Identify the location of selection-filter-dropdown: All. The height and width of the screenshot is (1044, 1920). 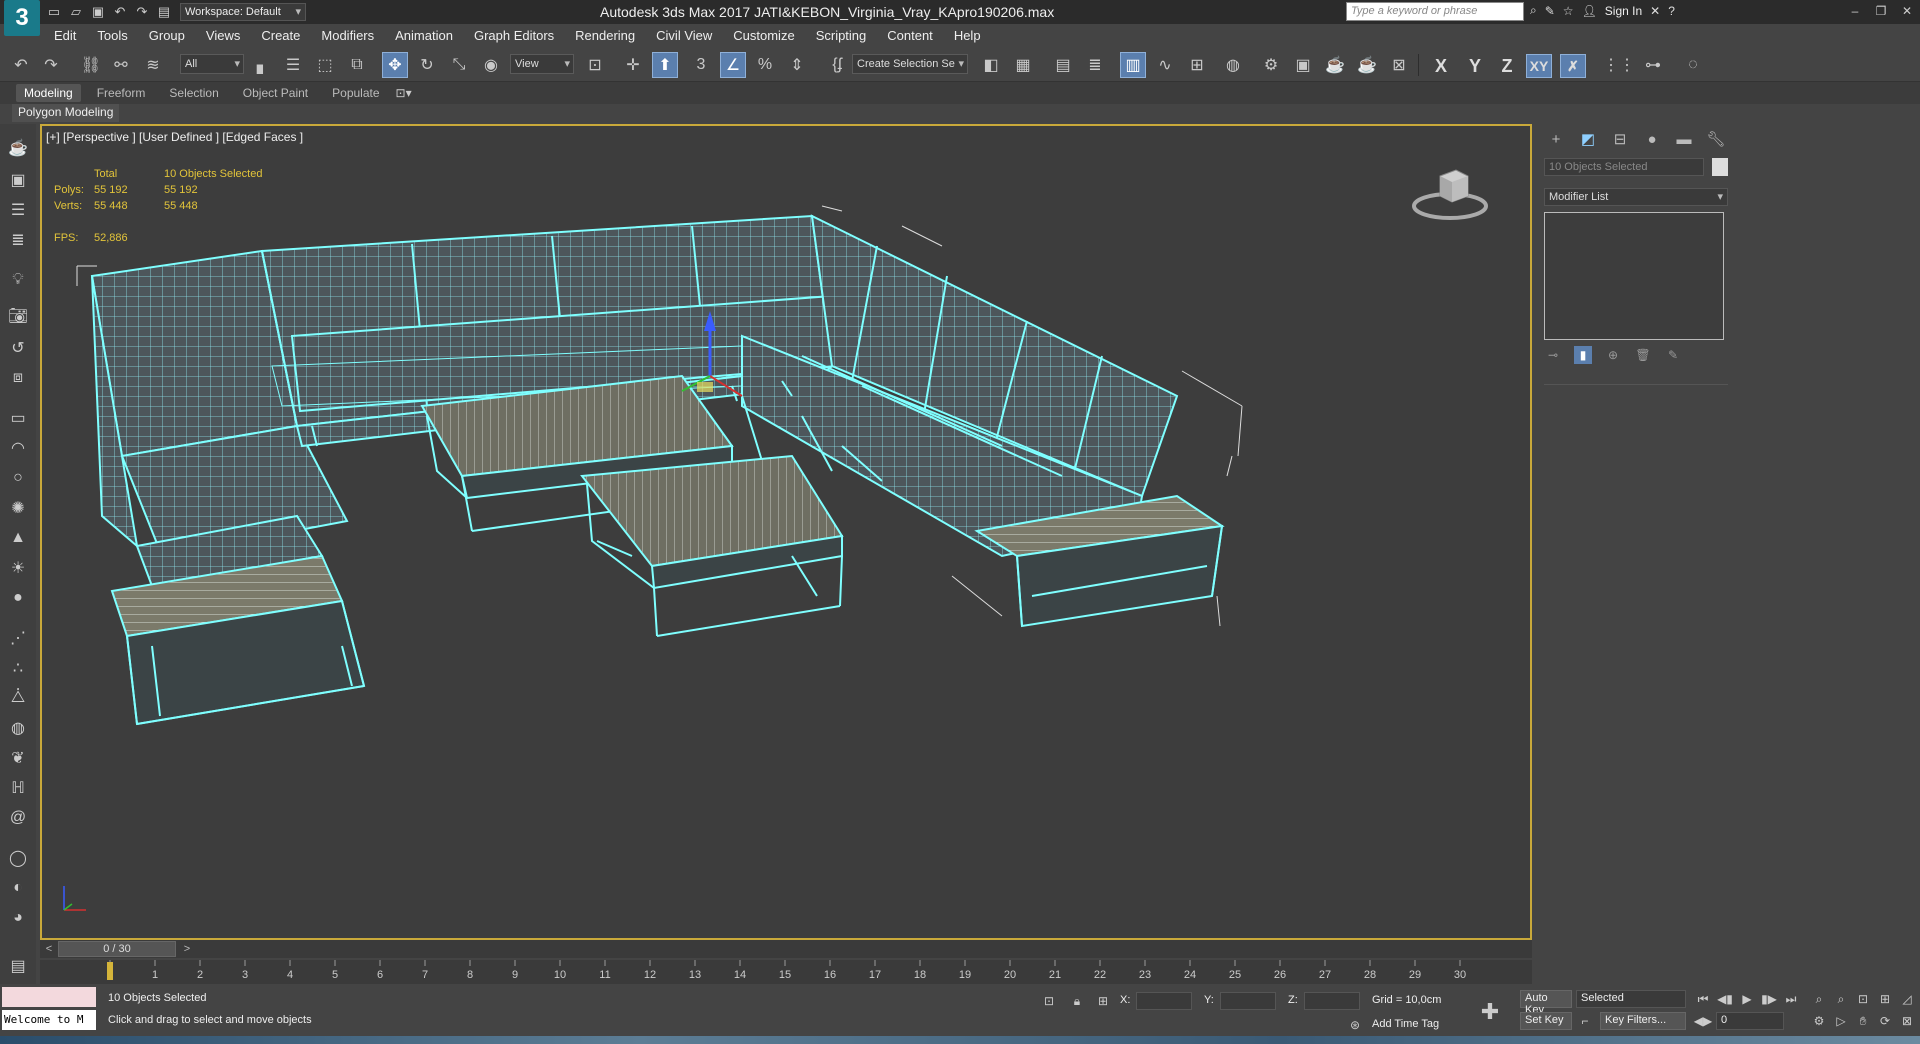
(212, 64).